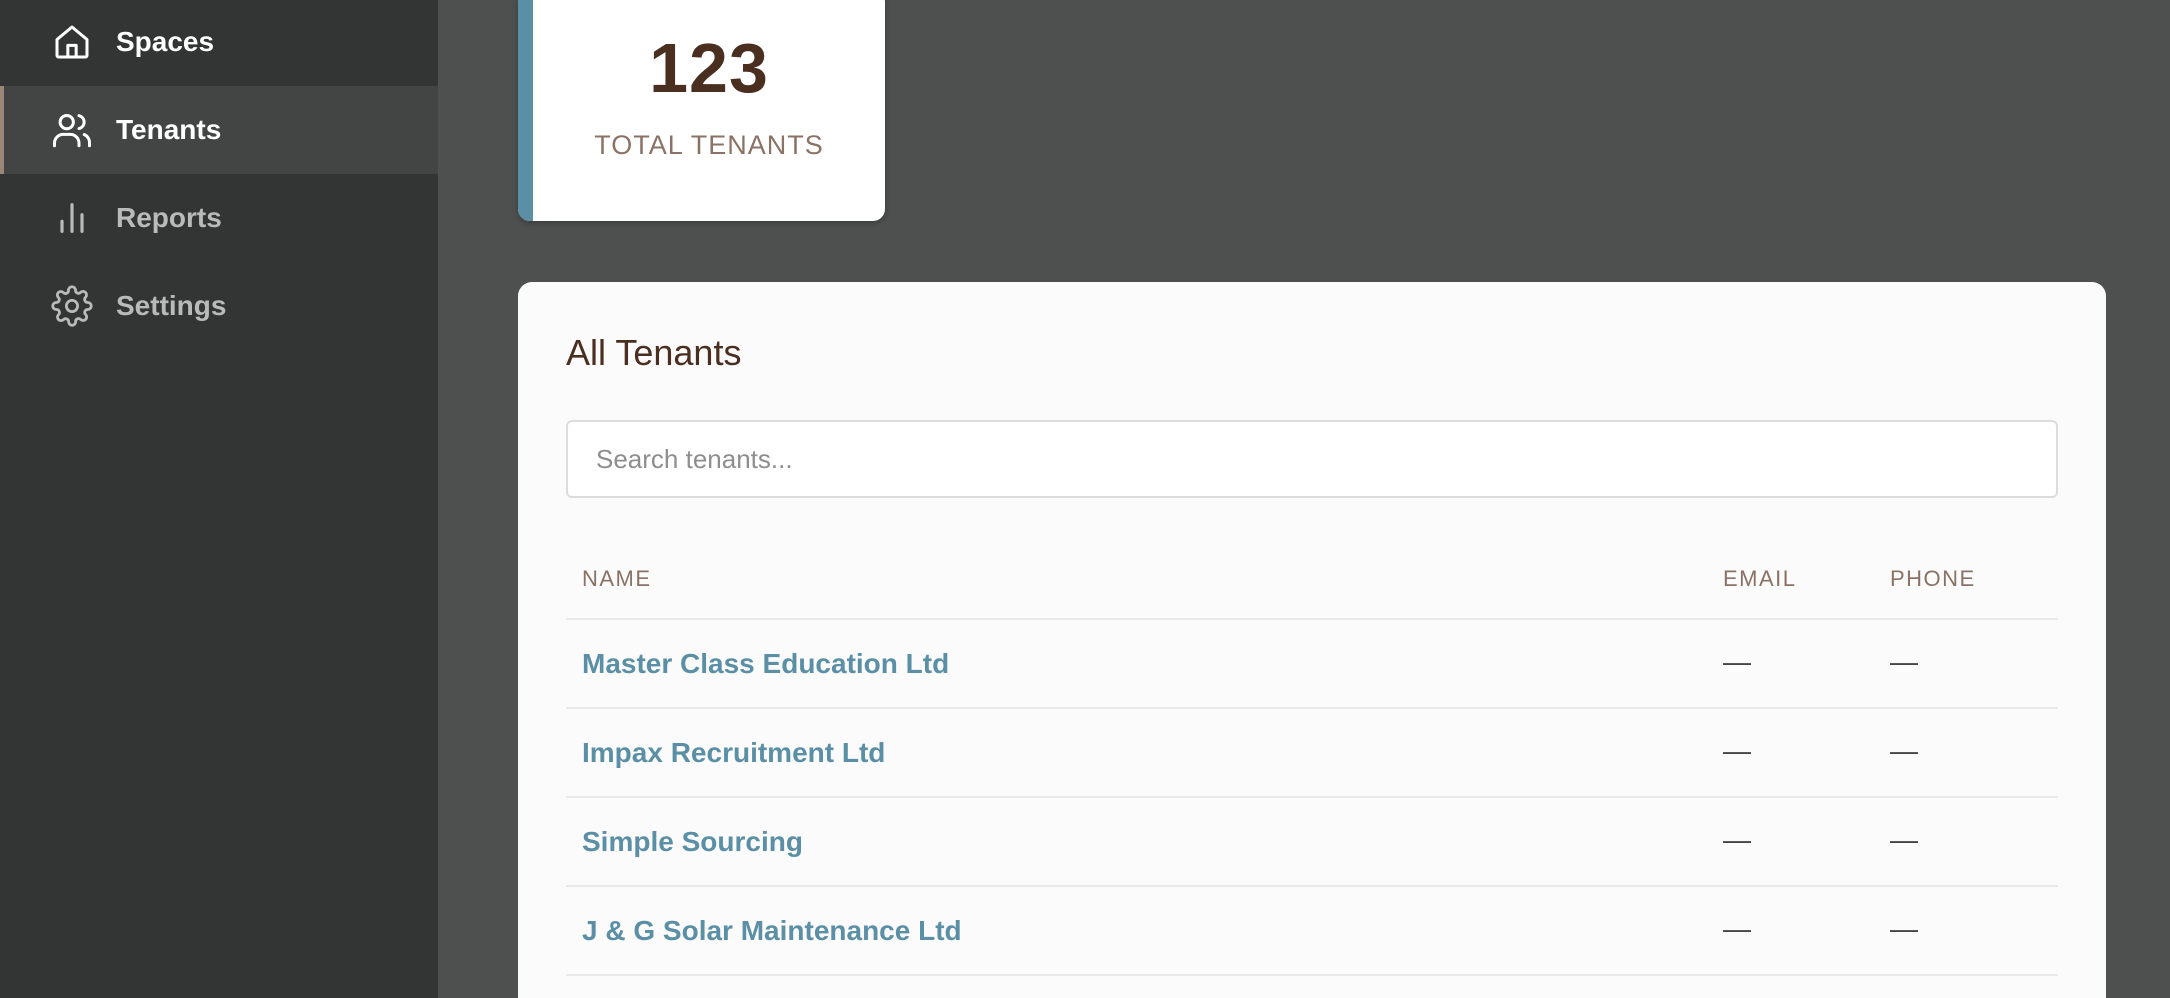 The height and width of the screenshot is (998, 2170). I want to click on sidebar-item-label: Reports, so click(169, 217).